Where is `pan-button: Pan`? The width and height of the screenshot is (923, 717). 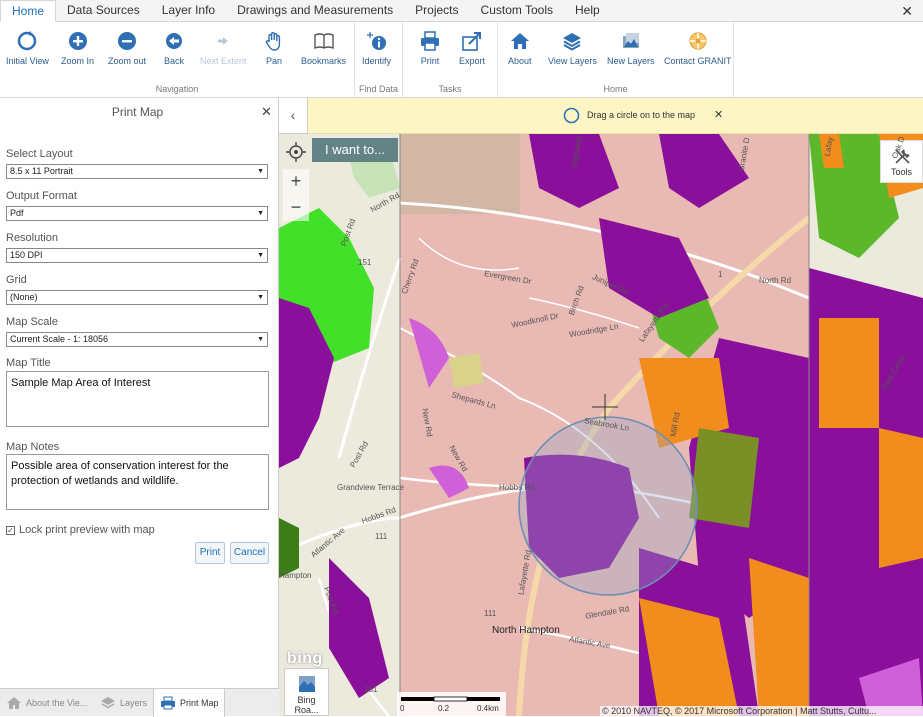
pan-button: Pan is located at coordinates (274, 48).